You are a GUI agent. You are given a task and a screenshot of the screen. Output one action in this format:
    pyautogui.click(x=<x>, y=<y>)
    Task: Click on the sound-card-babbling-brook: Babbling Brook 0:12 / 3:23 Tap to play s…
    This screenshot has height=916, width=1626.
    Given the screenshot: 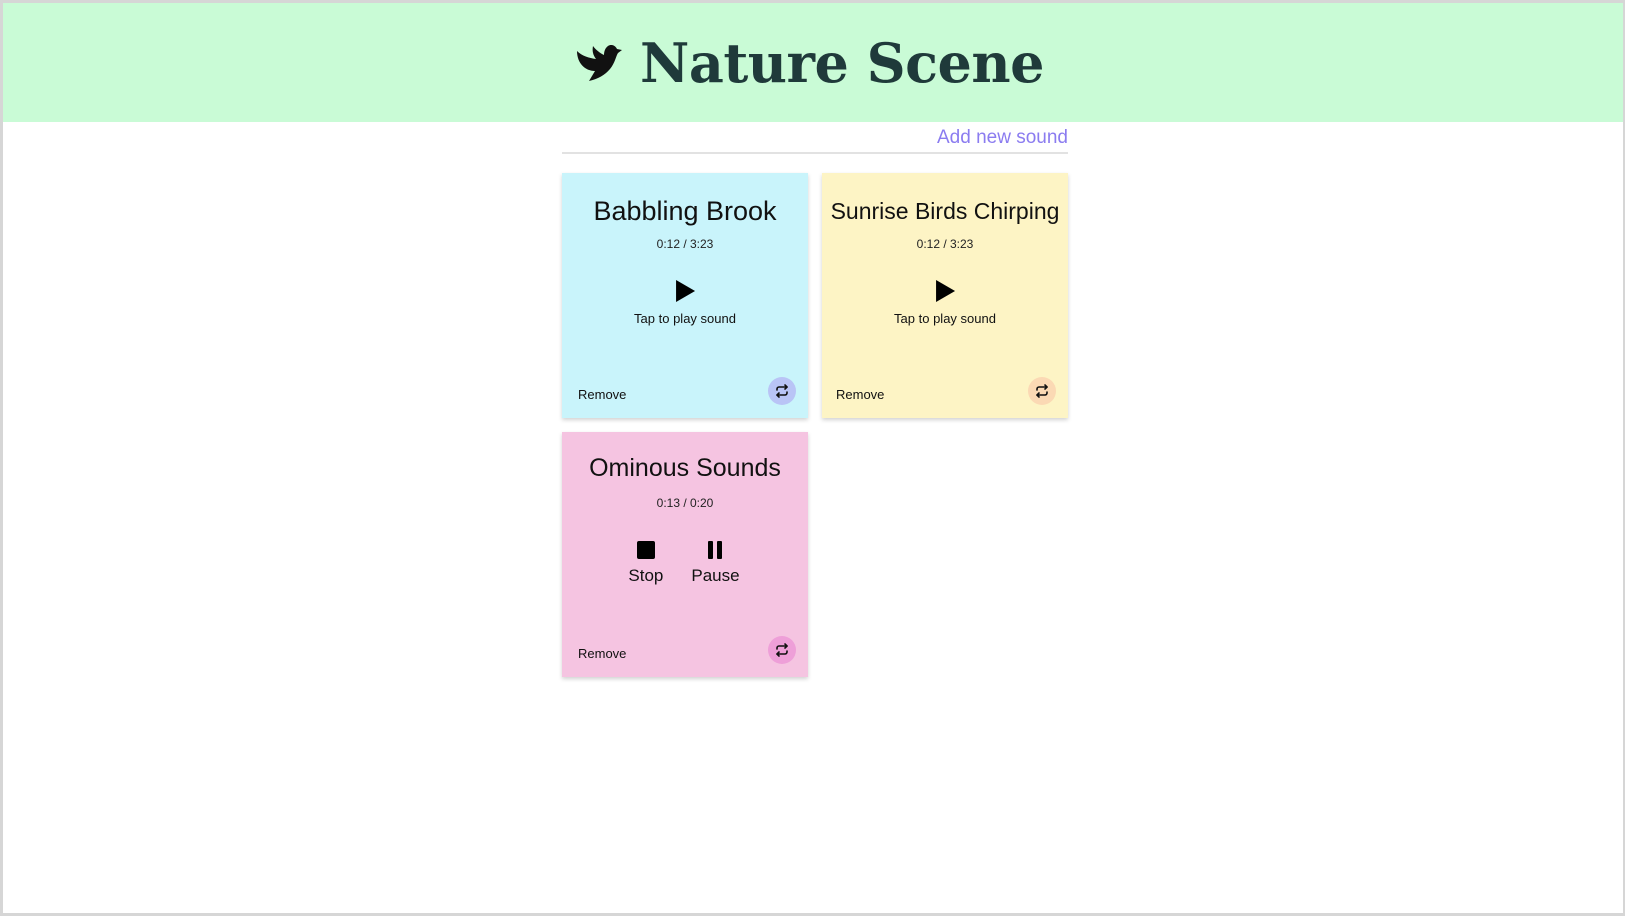 What is the action you would take?
    pyautogui.click(x=685, y=295)
    